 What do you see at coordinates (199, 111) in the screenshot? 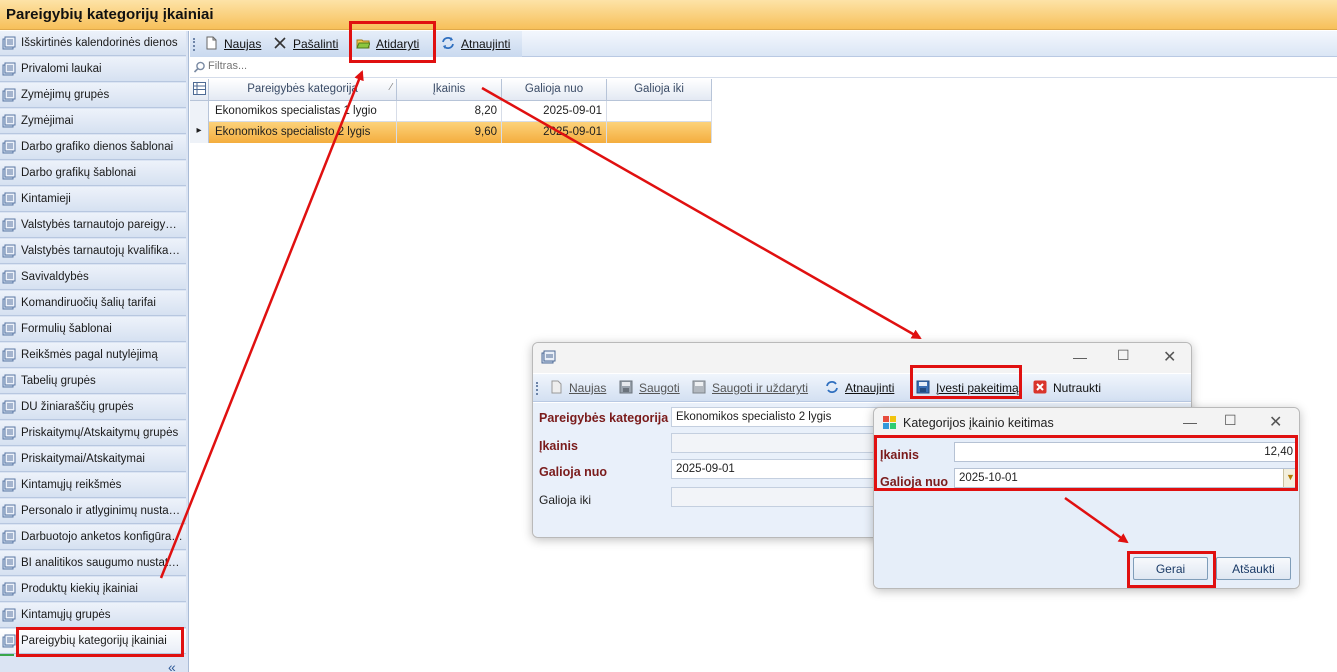
I see `row-indicator` at bounding box center [199, 111].